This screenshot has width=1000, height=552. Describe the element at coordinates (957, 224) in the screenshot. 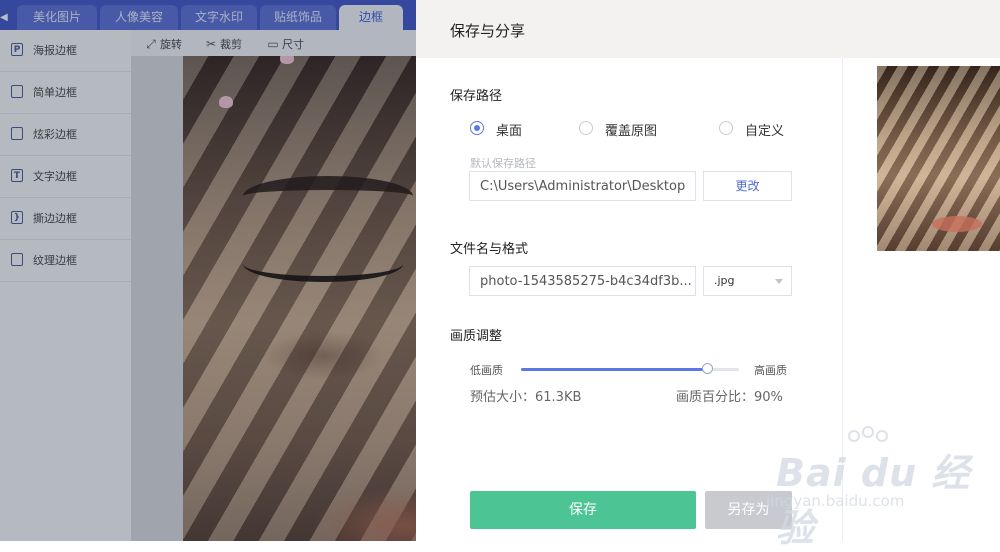

I see `thumbnail-lips-shape` at that location.